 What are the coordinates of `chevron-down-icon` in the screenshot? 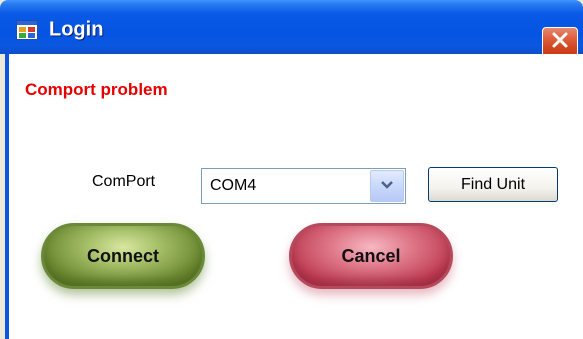 It's located at (387, 186).